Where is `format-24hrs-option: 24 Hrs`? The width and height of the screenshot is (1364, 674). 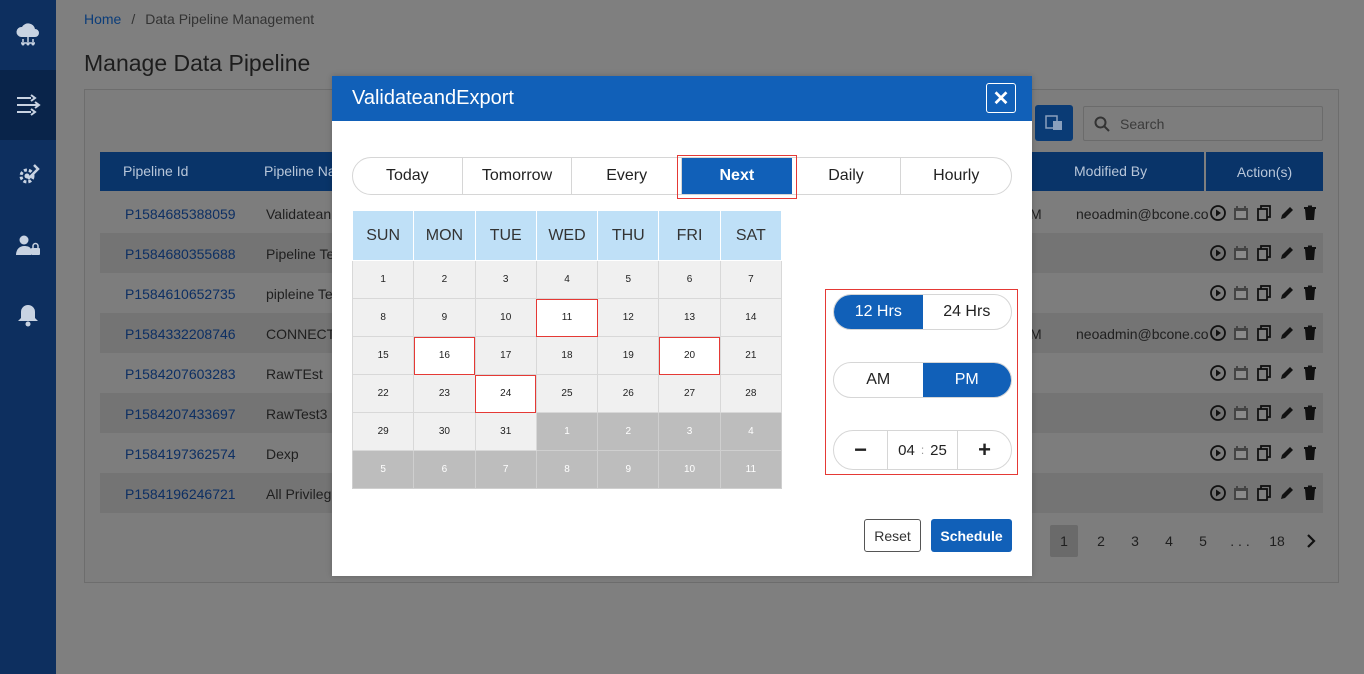 format-24hrs-option: 24 Hrs is located at coordinates (967, 312).